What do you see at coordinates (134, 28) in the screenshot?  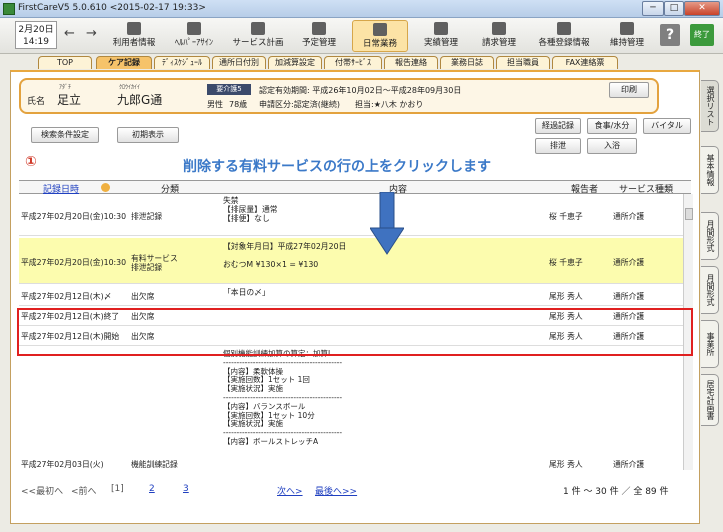 I see `person-icon` at bounding box center [134, 28].